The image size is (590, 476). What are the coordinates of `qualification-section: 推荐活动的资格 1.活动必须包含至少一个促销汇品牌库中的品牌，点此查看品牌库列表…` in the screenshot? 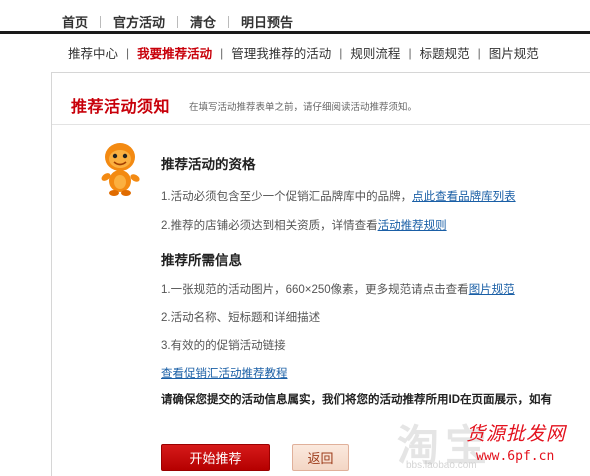 It's located at (338, 193).